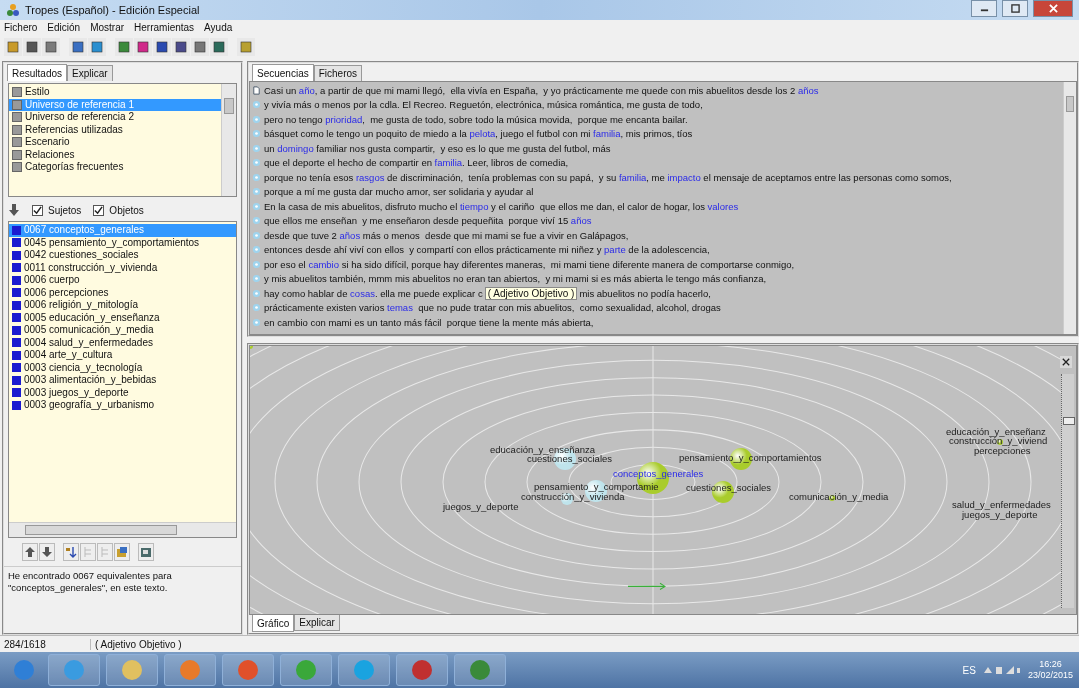 The height and width of the screenshot is (688, 1079). Describe the element at coordinates (118, 210) in the screenshot. I see `checkbox: Objetos` at that location.